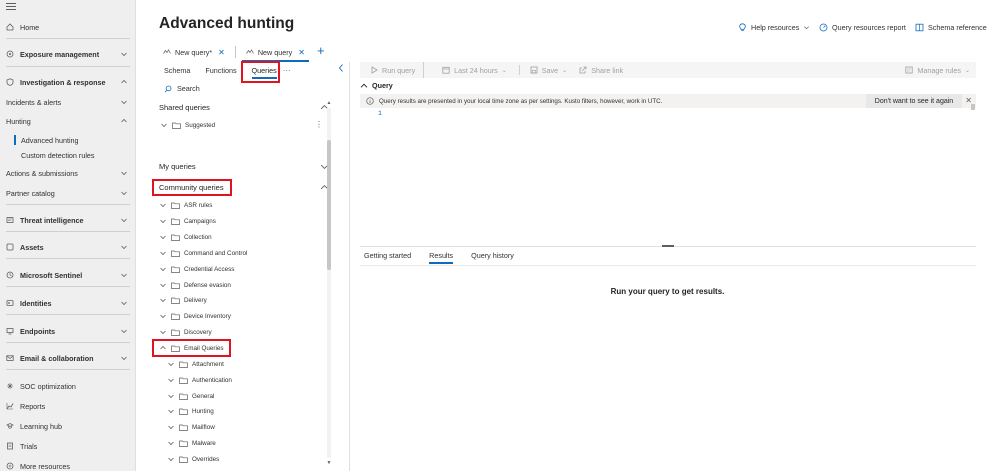  What do you see at coordinates (10, 275) in the screenshot?
I see `sentinel-icon` at bounding box center [10, 275].